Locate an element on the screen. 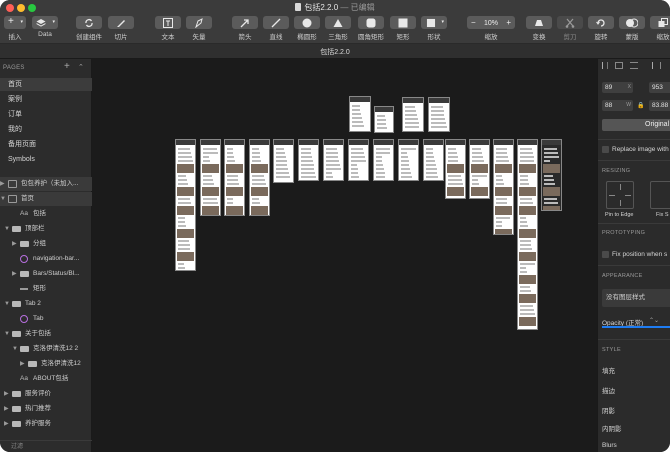 The image size is (670, 452). opacity-chevron-icon: ⌃⌄ is located at coordinates (654, 320).